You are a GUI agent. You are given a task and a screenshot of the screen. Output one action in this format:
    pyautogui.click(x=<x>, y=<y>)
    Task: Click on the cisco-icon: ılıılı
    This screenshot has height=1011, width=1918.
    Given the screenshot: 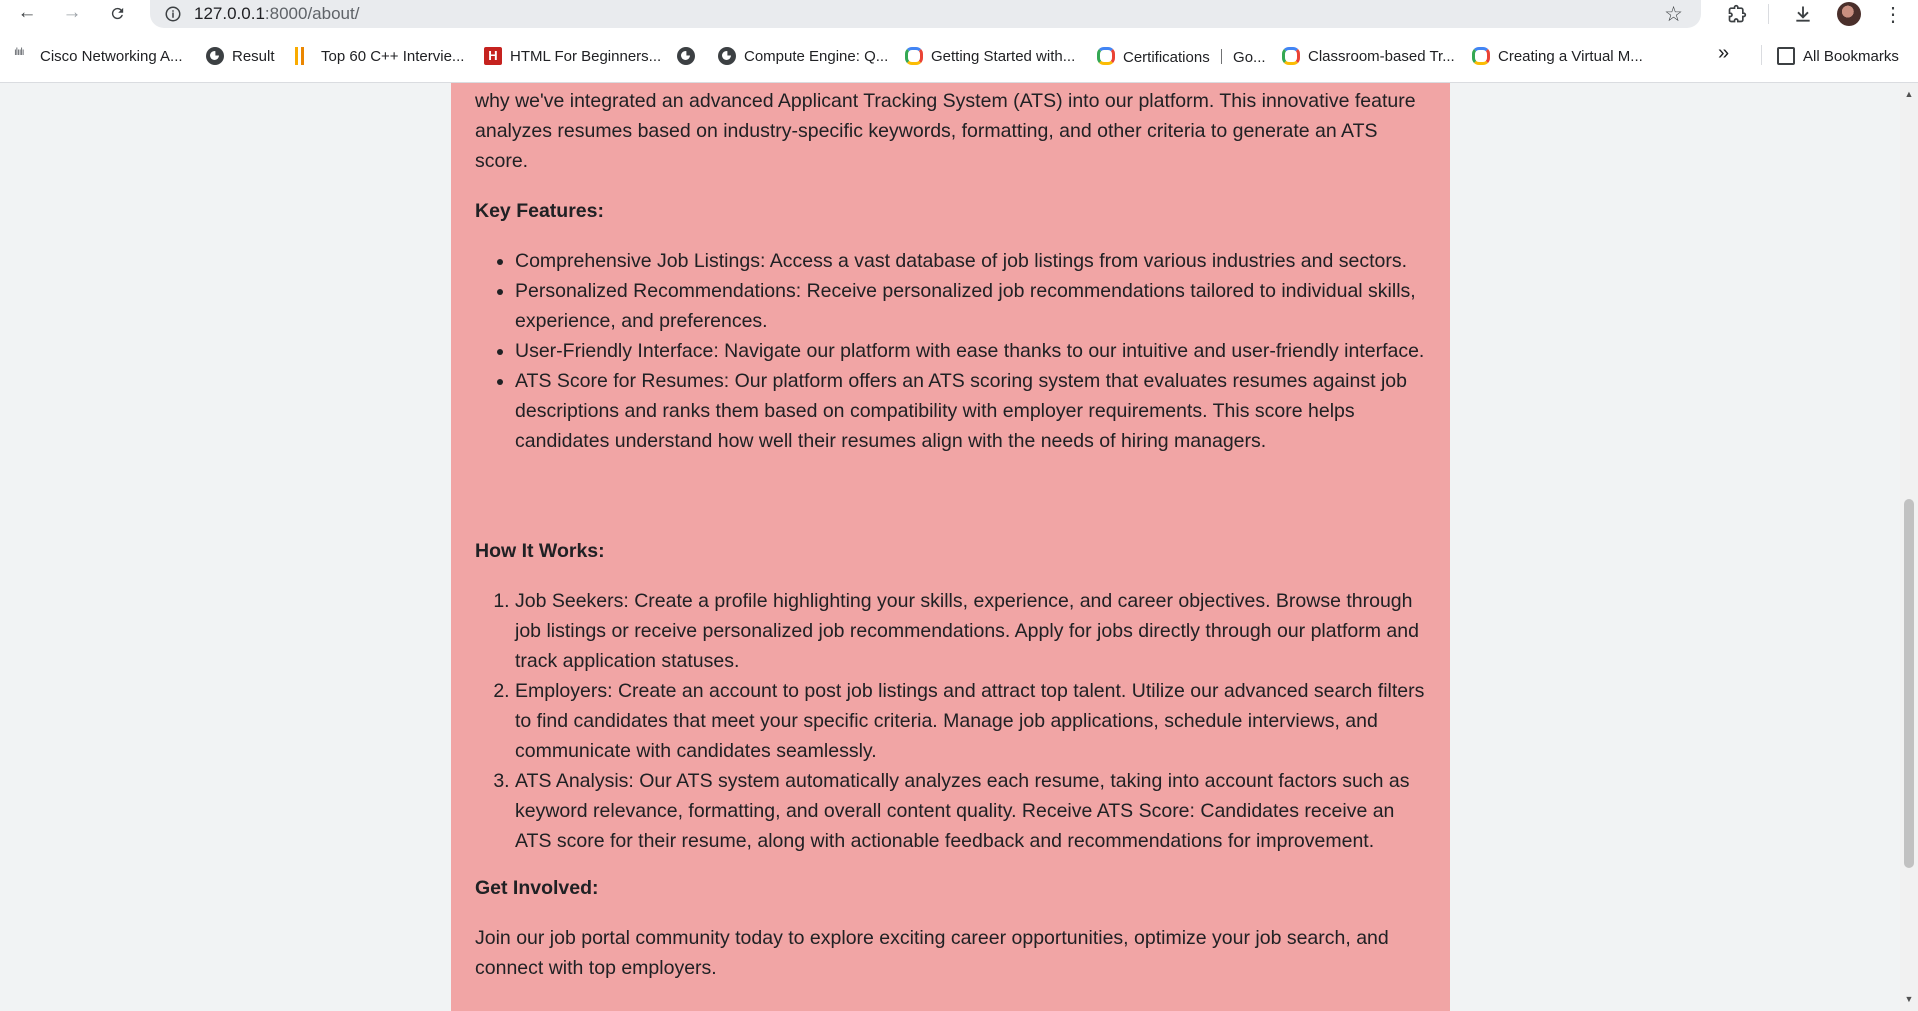 What is the action you would take?
    pyautogui.click(x=19, y=52)
    